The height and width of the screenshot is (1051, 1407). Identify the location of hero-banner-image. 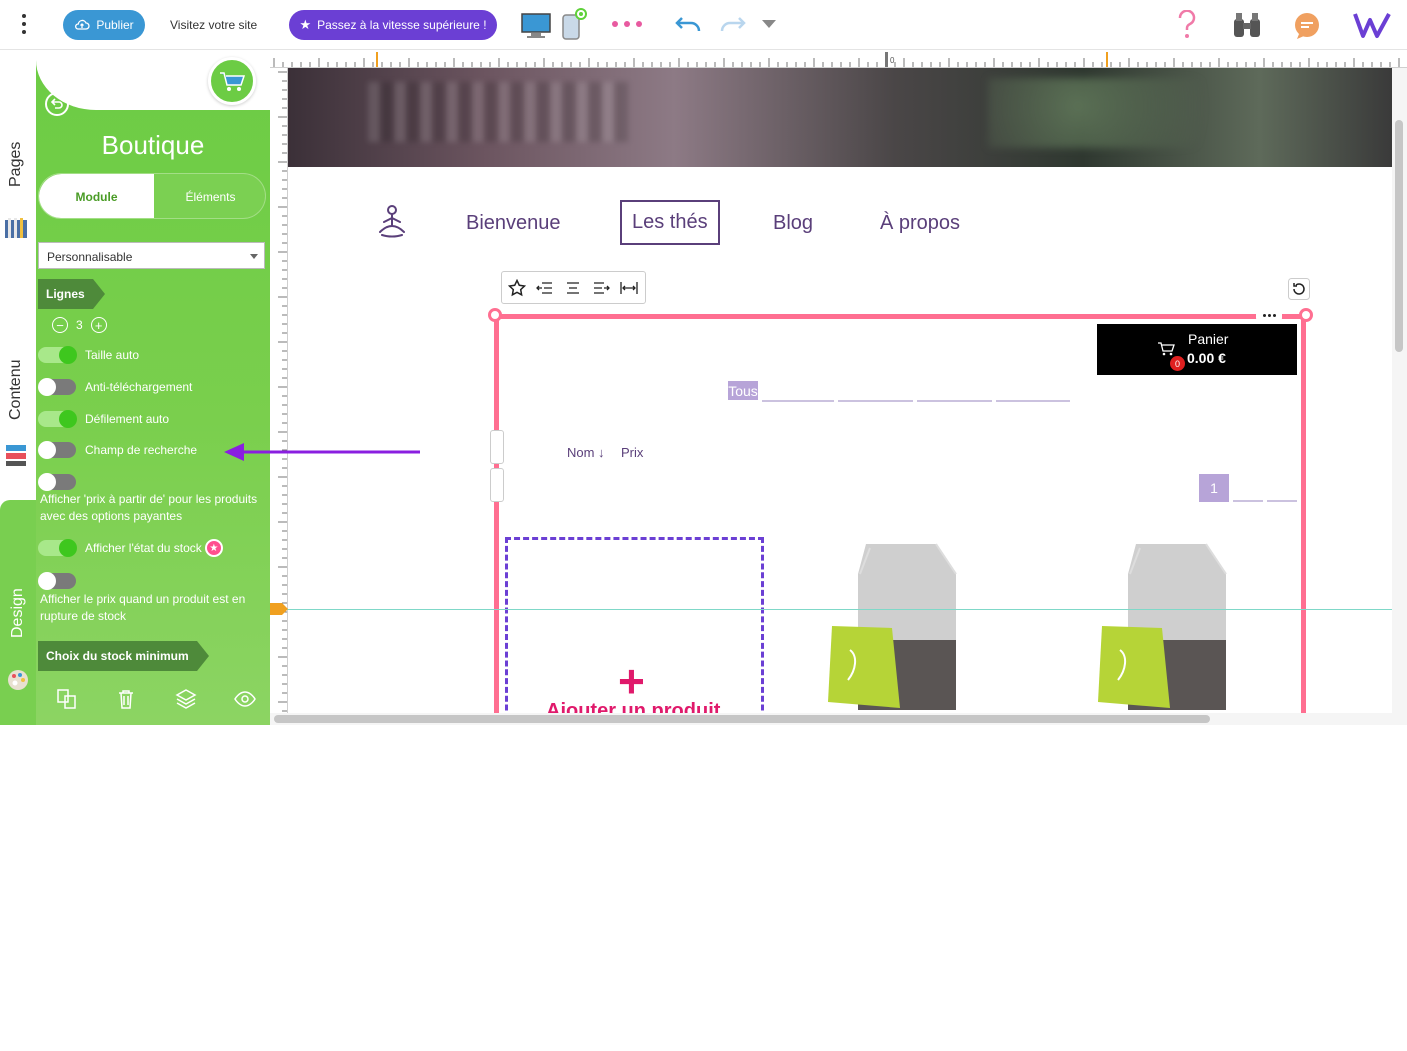
(840, 117).